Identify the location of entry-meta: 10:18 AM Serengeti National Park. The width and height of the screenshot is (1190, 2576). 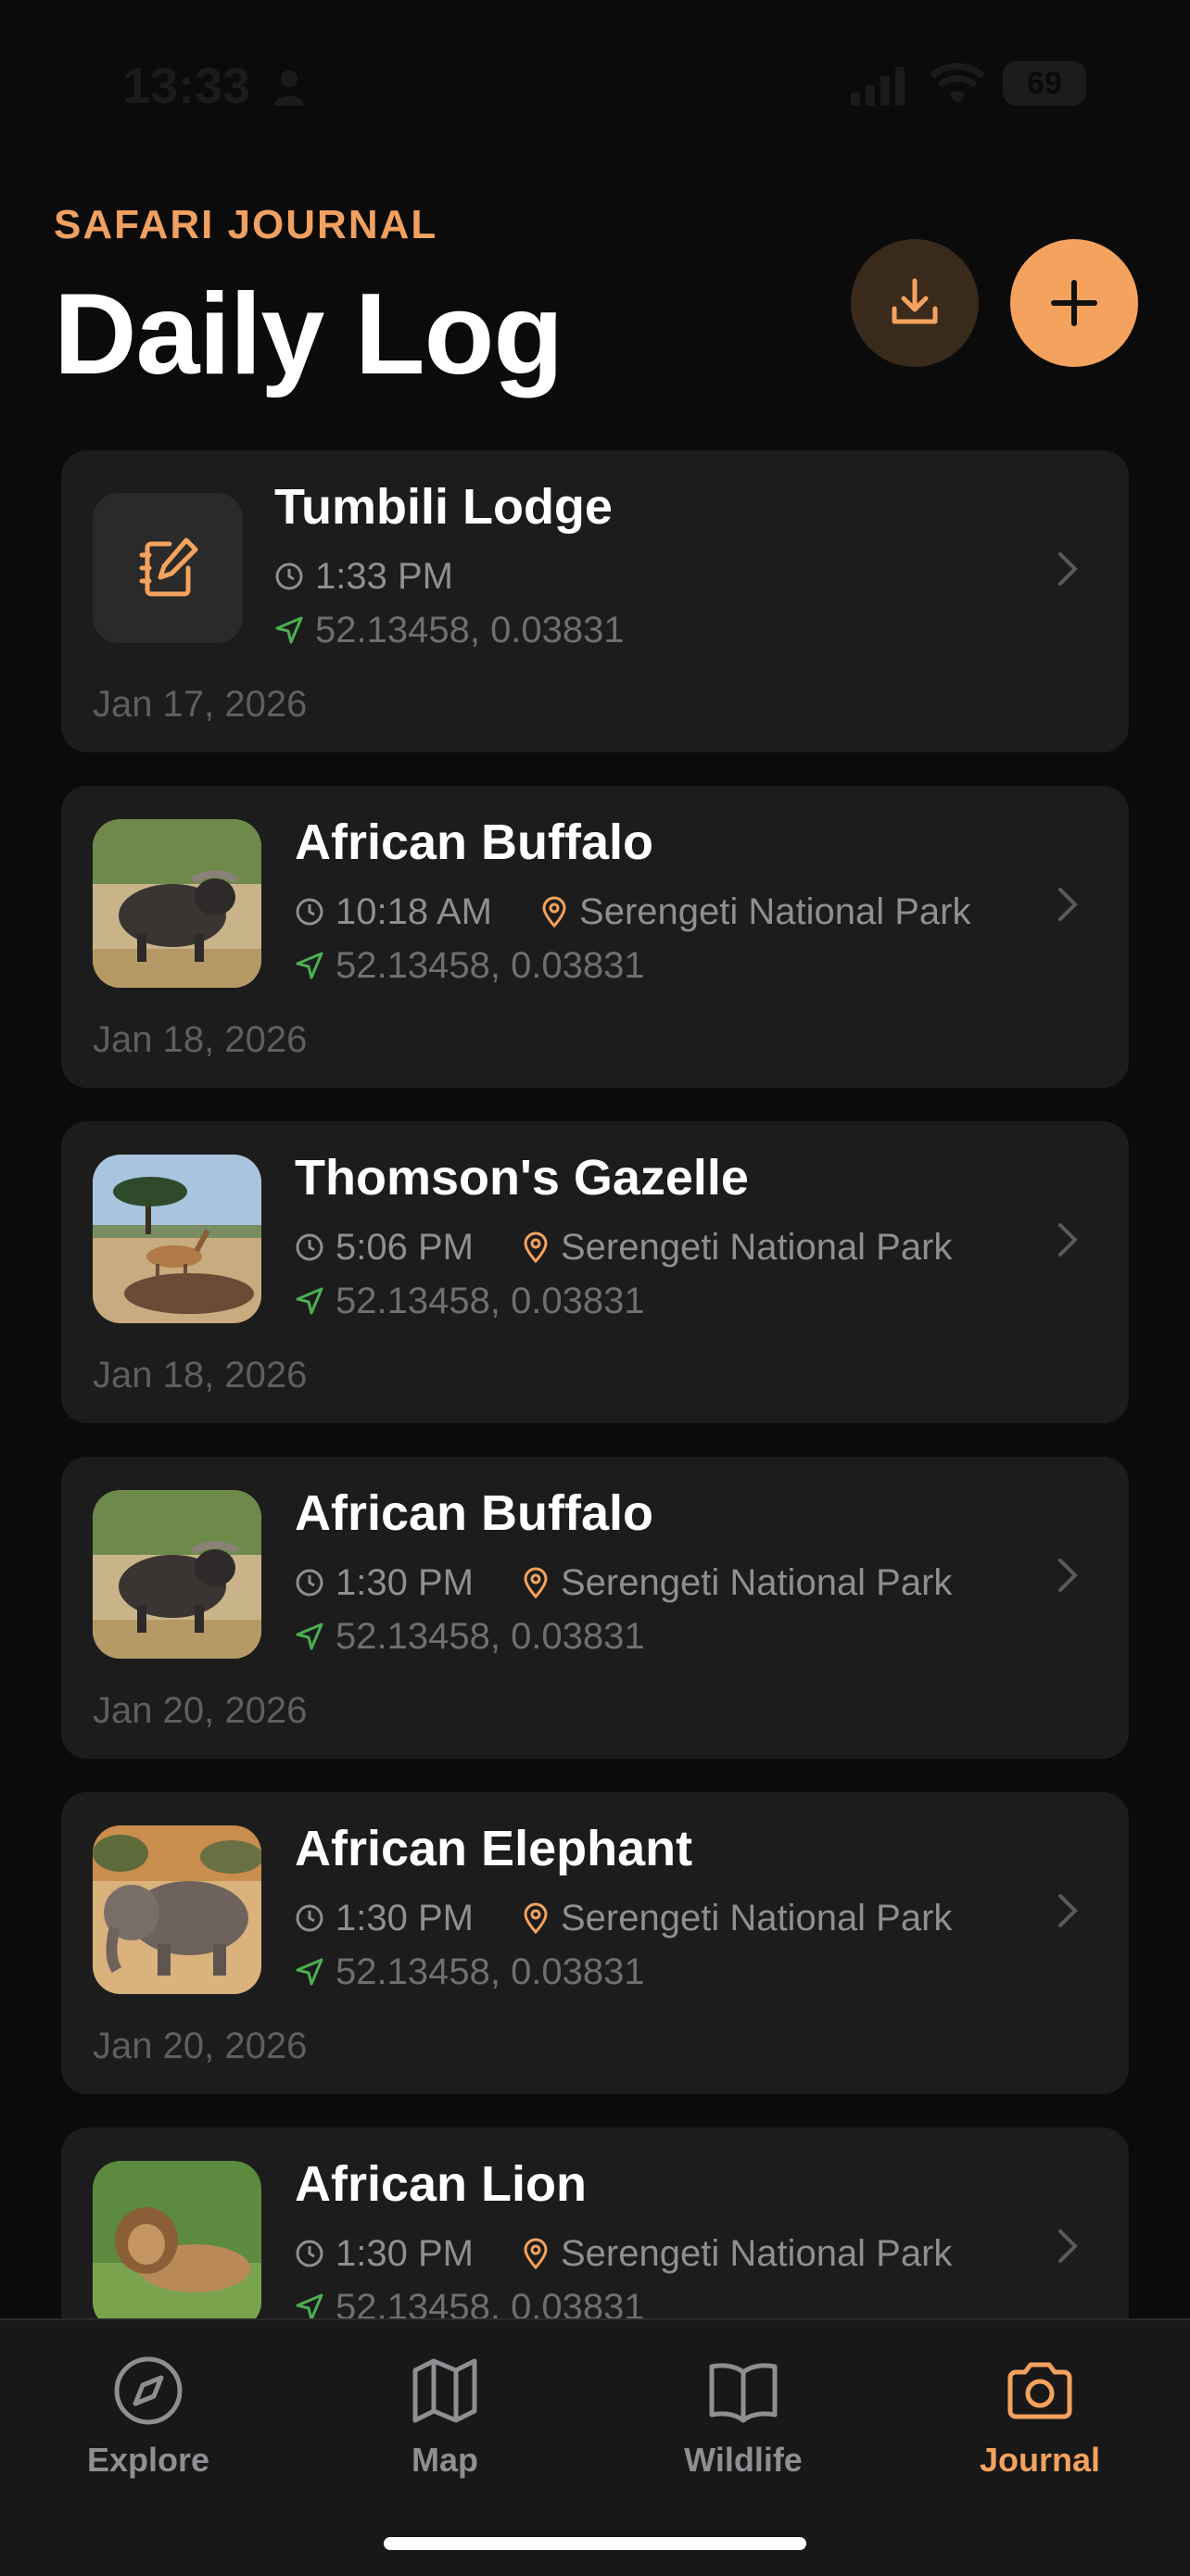
(632, 912).